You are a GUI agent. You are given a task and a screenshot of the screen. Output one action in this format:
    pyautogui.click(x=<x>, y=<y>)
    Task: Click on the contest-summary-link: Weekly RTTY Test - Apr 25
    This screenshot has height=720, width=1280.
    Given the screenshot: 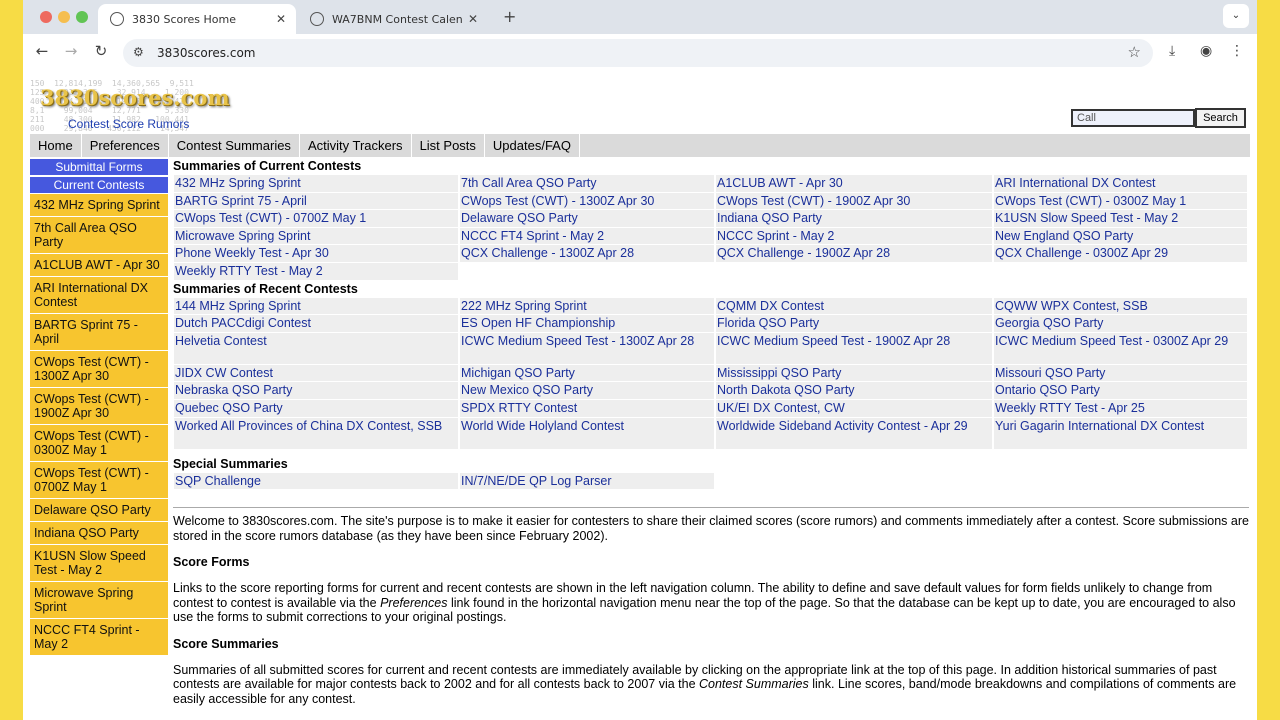 What is the action you would take?
    pyautogui.click(x=1120, y=408)
    